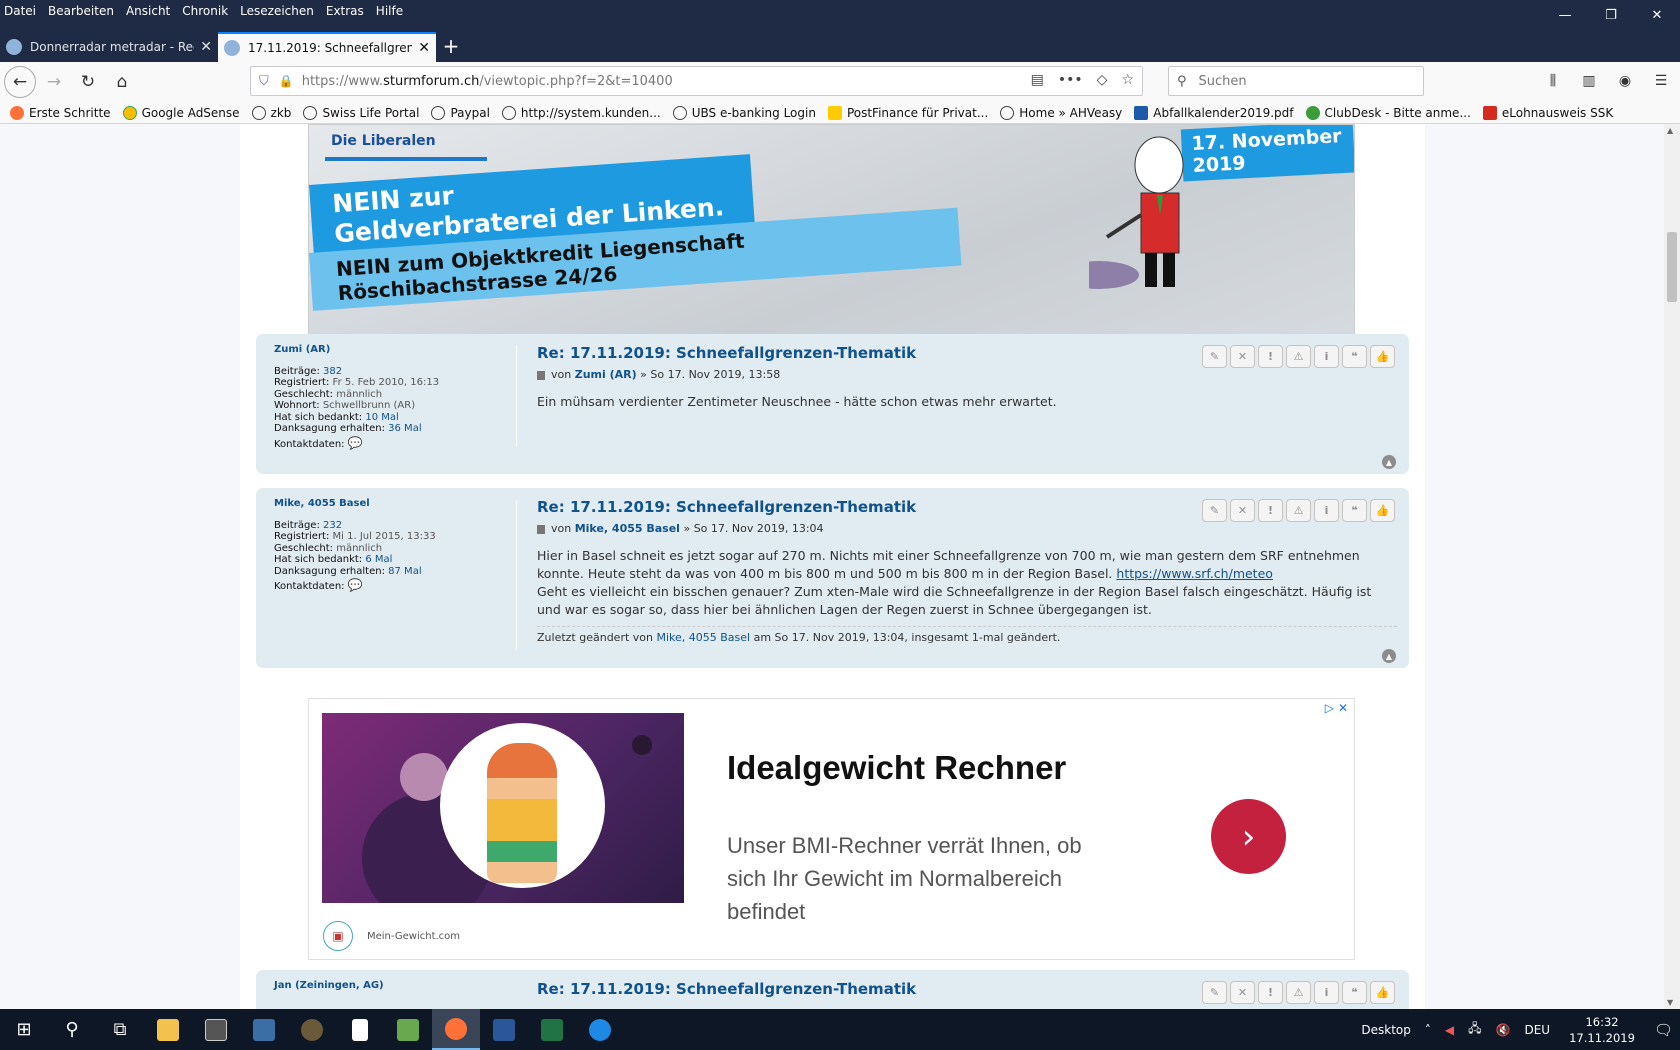 The height and width of the screenshot is (1050, 1680). What do you see at coordinates (744, 112) in the screenshot?
I see `bookmark-ubs: UBS e-banking Login` at bounding box center [744, 112].